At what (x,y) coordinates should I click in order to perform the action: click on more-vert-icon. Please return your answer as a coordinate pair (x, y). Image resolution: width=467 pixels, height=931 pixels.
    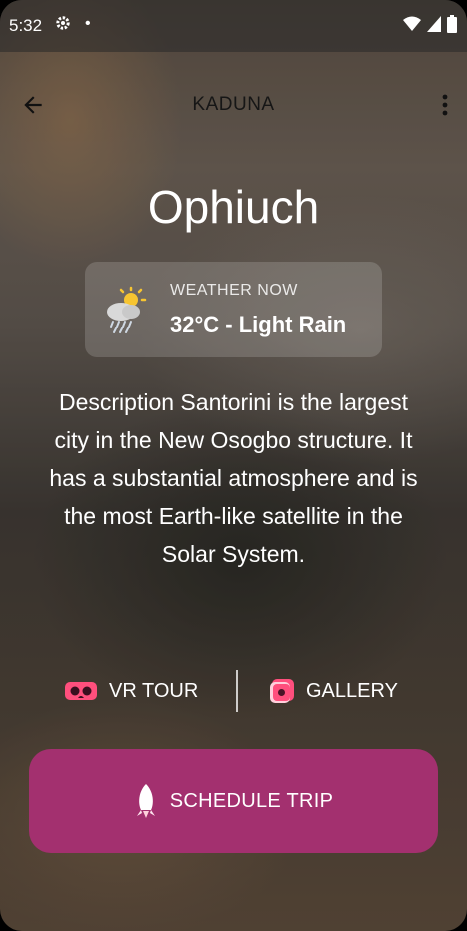
    Looking at the image, I should click on (445, 105).